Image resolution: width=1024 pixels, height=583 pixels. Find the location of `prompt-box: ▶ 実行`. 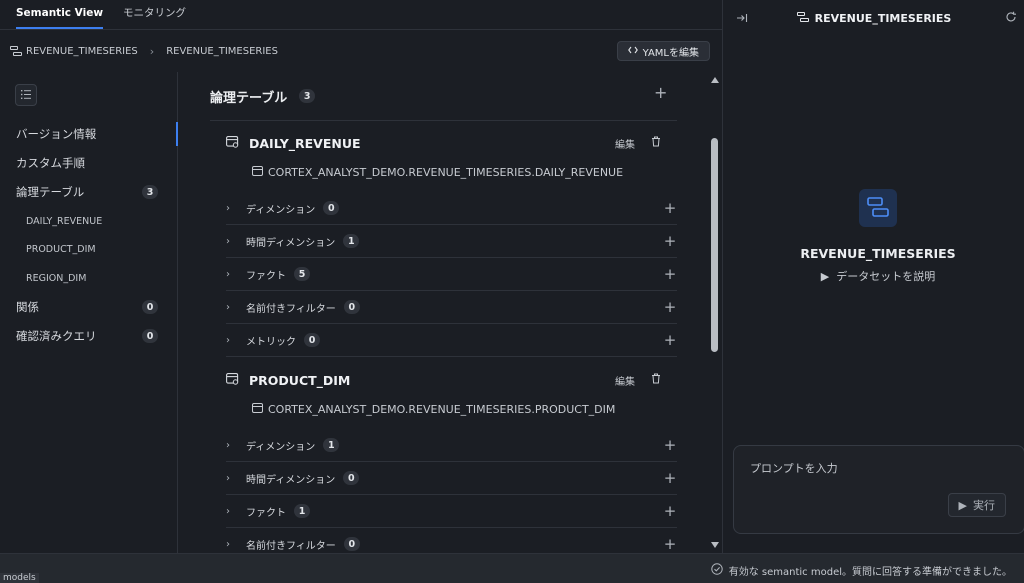

prompt-box: ▶ 実行 is located at coordinates (878, 489).